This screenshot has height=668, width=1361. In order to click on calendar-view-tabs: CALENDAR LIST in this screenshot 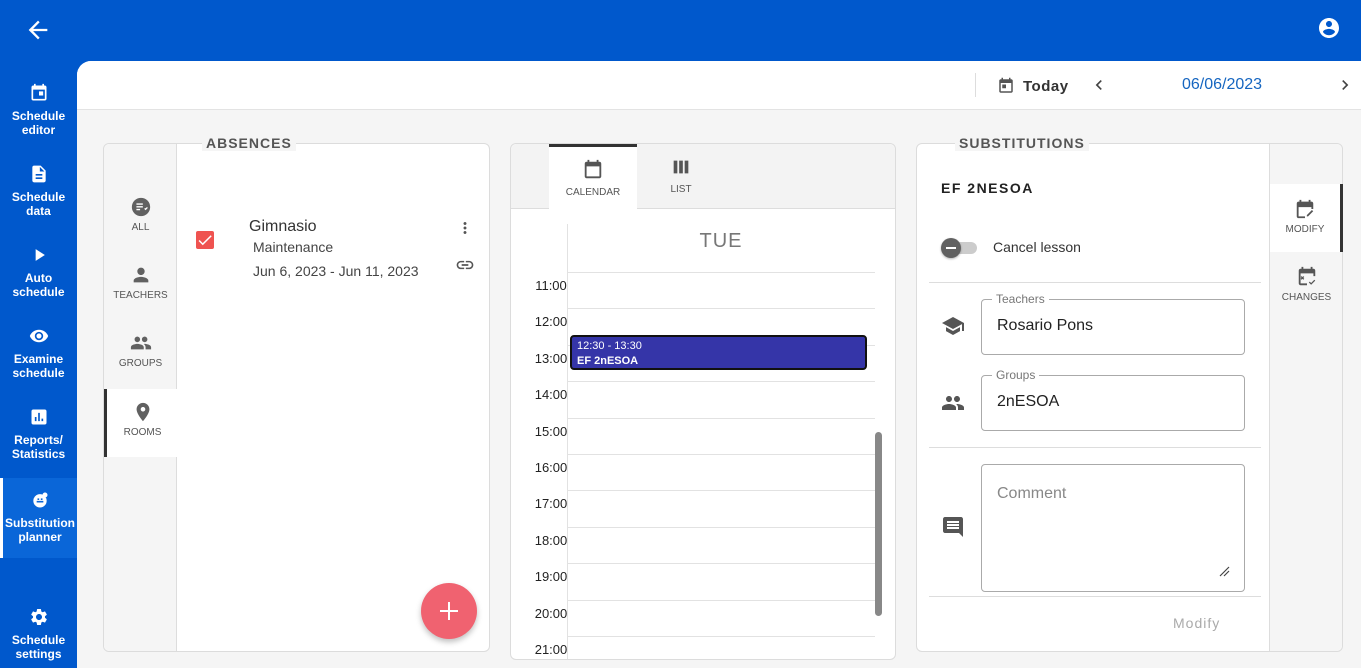, I will do `click(703, 177)`.